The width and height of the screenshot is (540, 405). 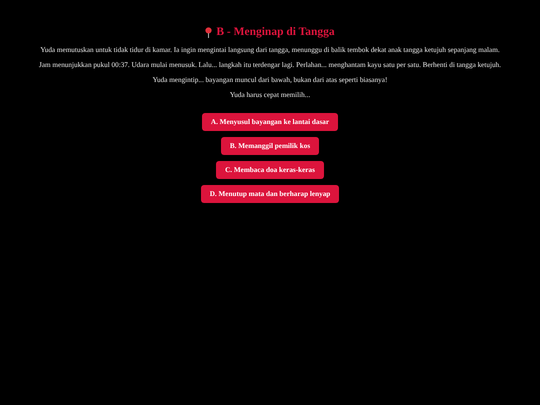 What do you see at coordinates (275, 32) in the screenshot?
I see `page-title: B - Menginap di Tangga` at bounding box center [275, 32].